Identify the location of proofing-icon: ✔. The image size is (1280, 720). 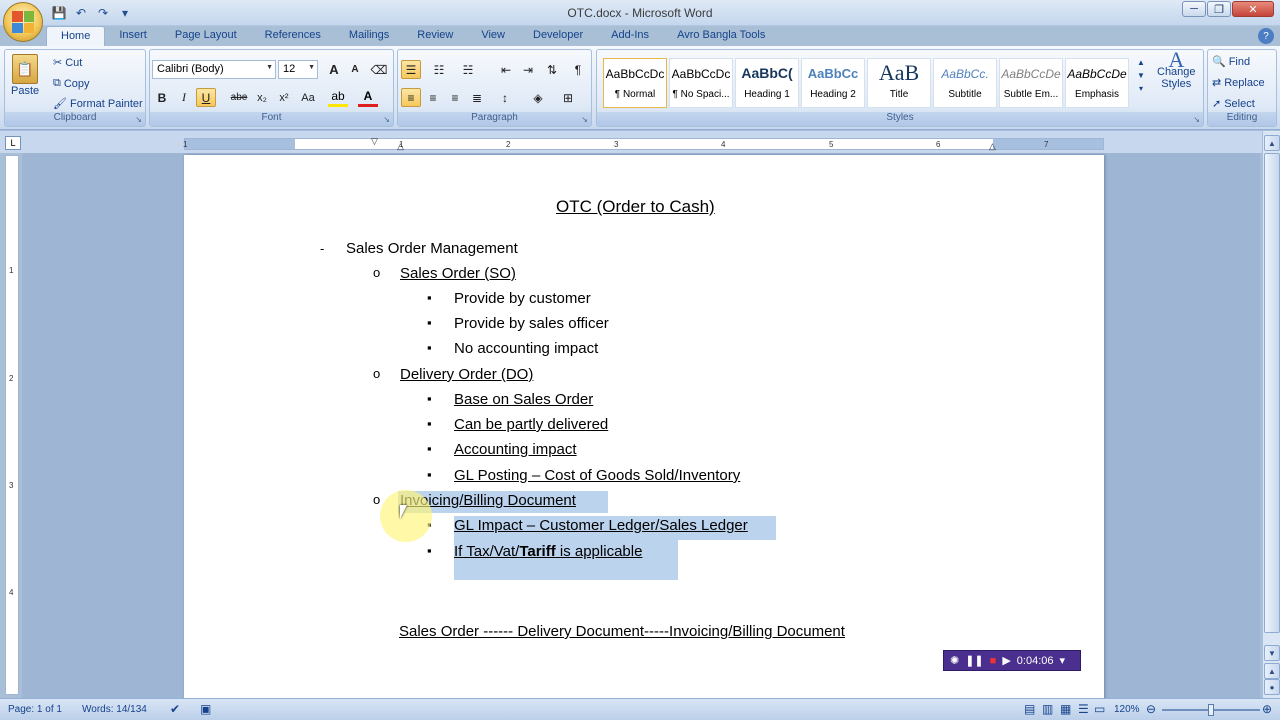
(175, 709).